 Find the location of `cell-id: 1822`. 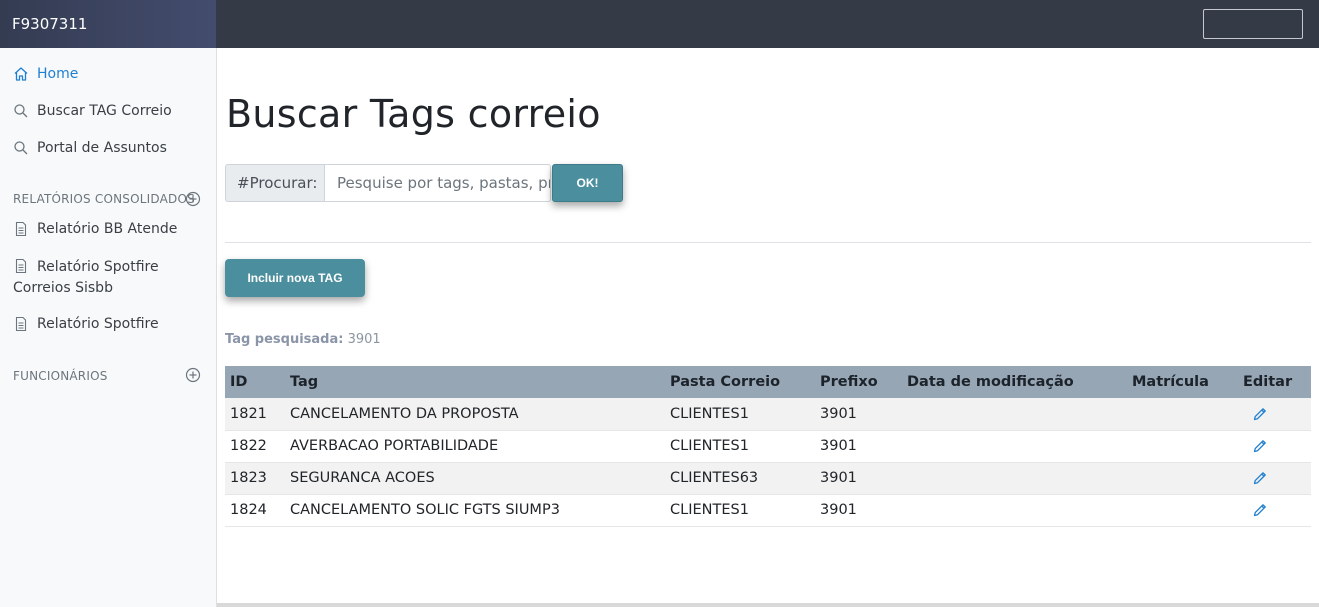

cell-id: 1822 is located at coordinates (255, 446).